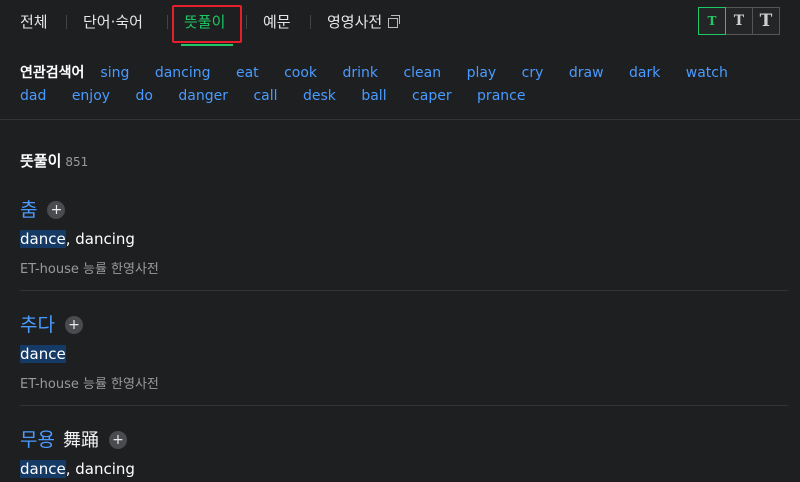 Image resolution: width=800 pixels, height=482 pixels. Describe the element at coordinates (52, 73) in the screenshot. I see `related-searches-label: 연관검색어` at that location.